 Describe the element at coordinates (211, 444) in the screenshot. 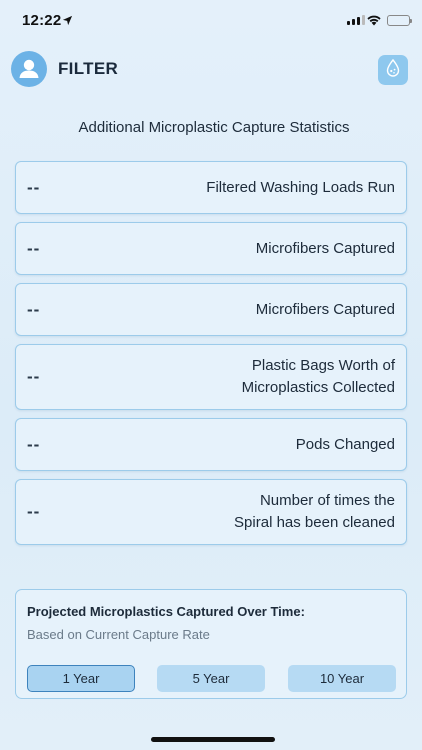

I see `stat-card-pods-changed: -- Pods Changed` at that location.